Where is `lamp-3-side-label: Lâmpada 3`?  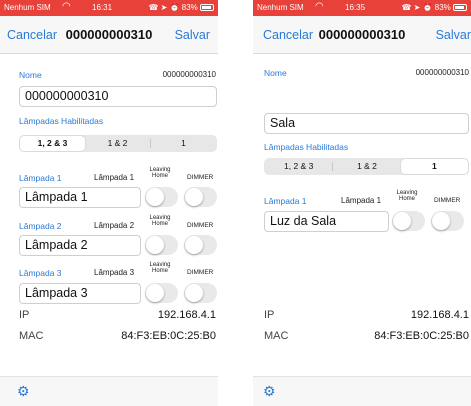 lamp-3-side-label: Lâmpada 3 is located at coordinates (114, 272).